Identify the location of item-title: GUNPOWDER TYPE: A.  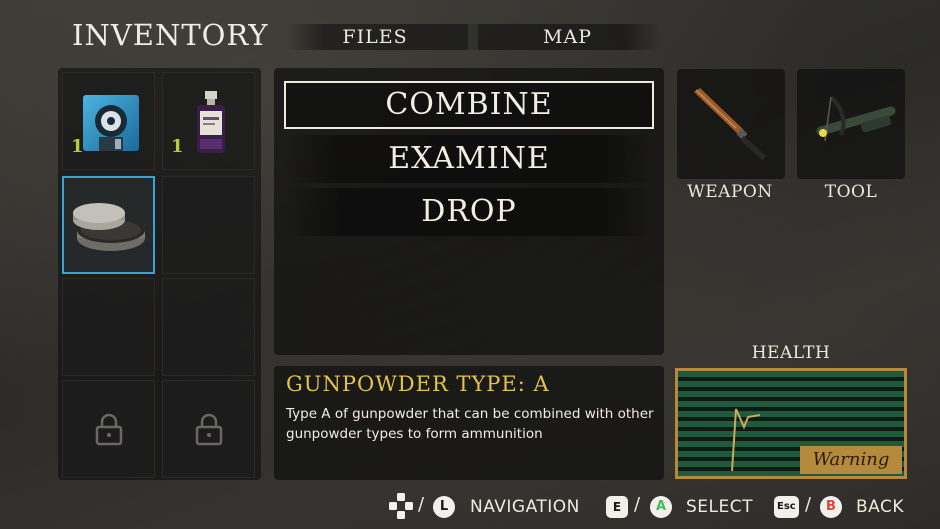
(418, 384).